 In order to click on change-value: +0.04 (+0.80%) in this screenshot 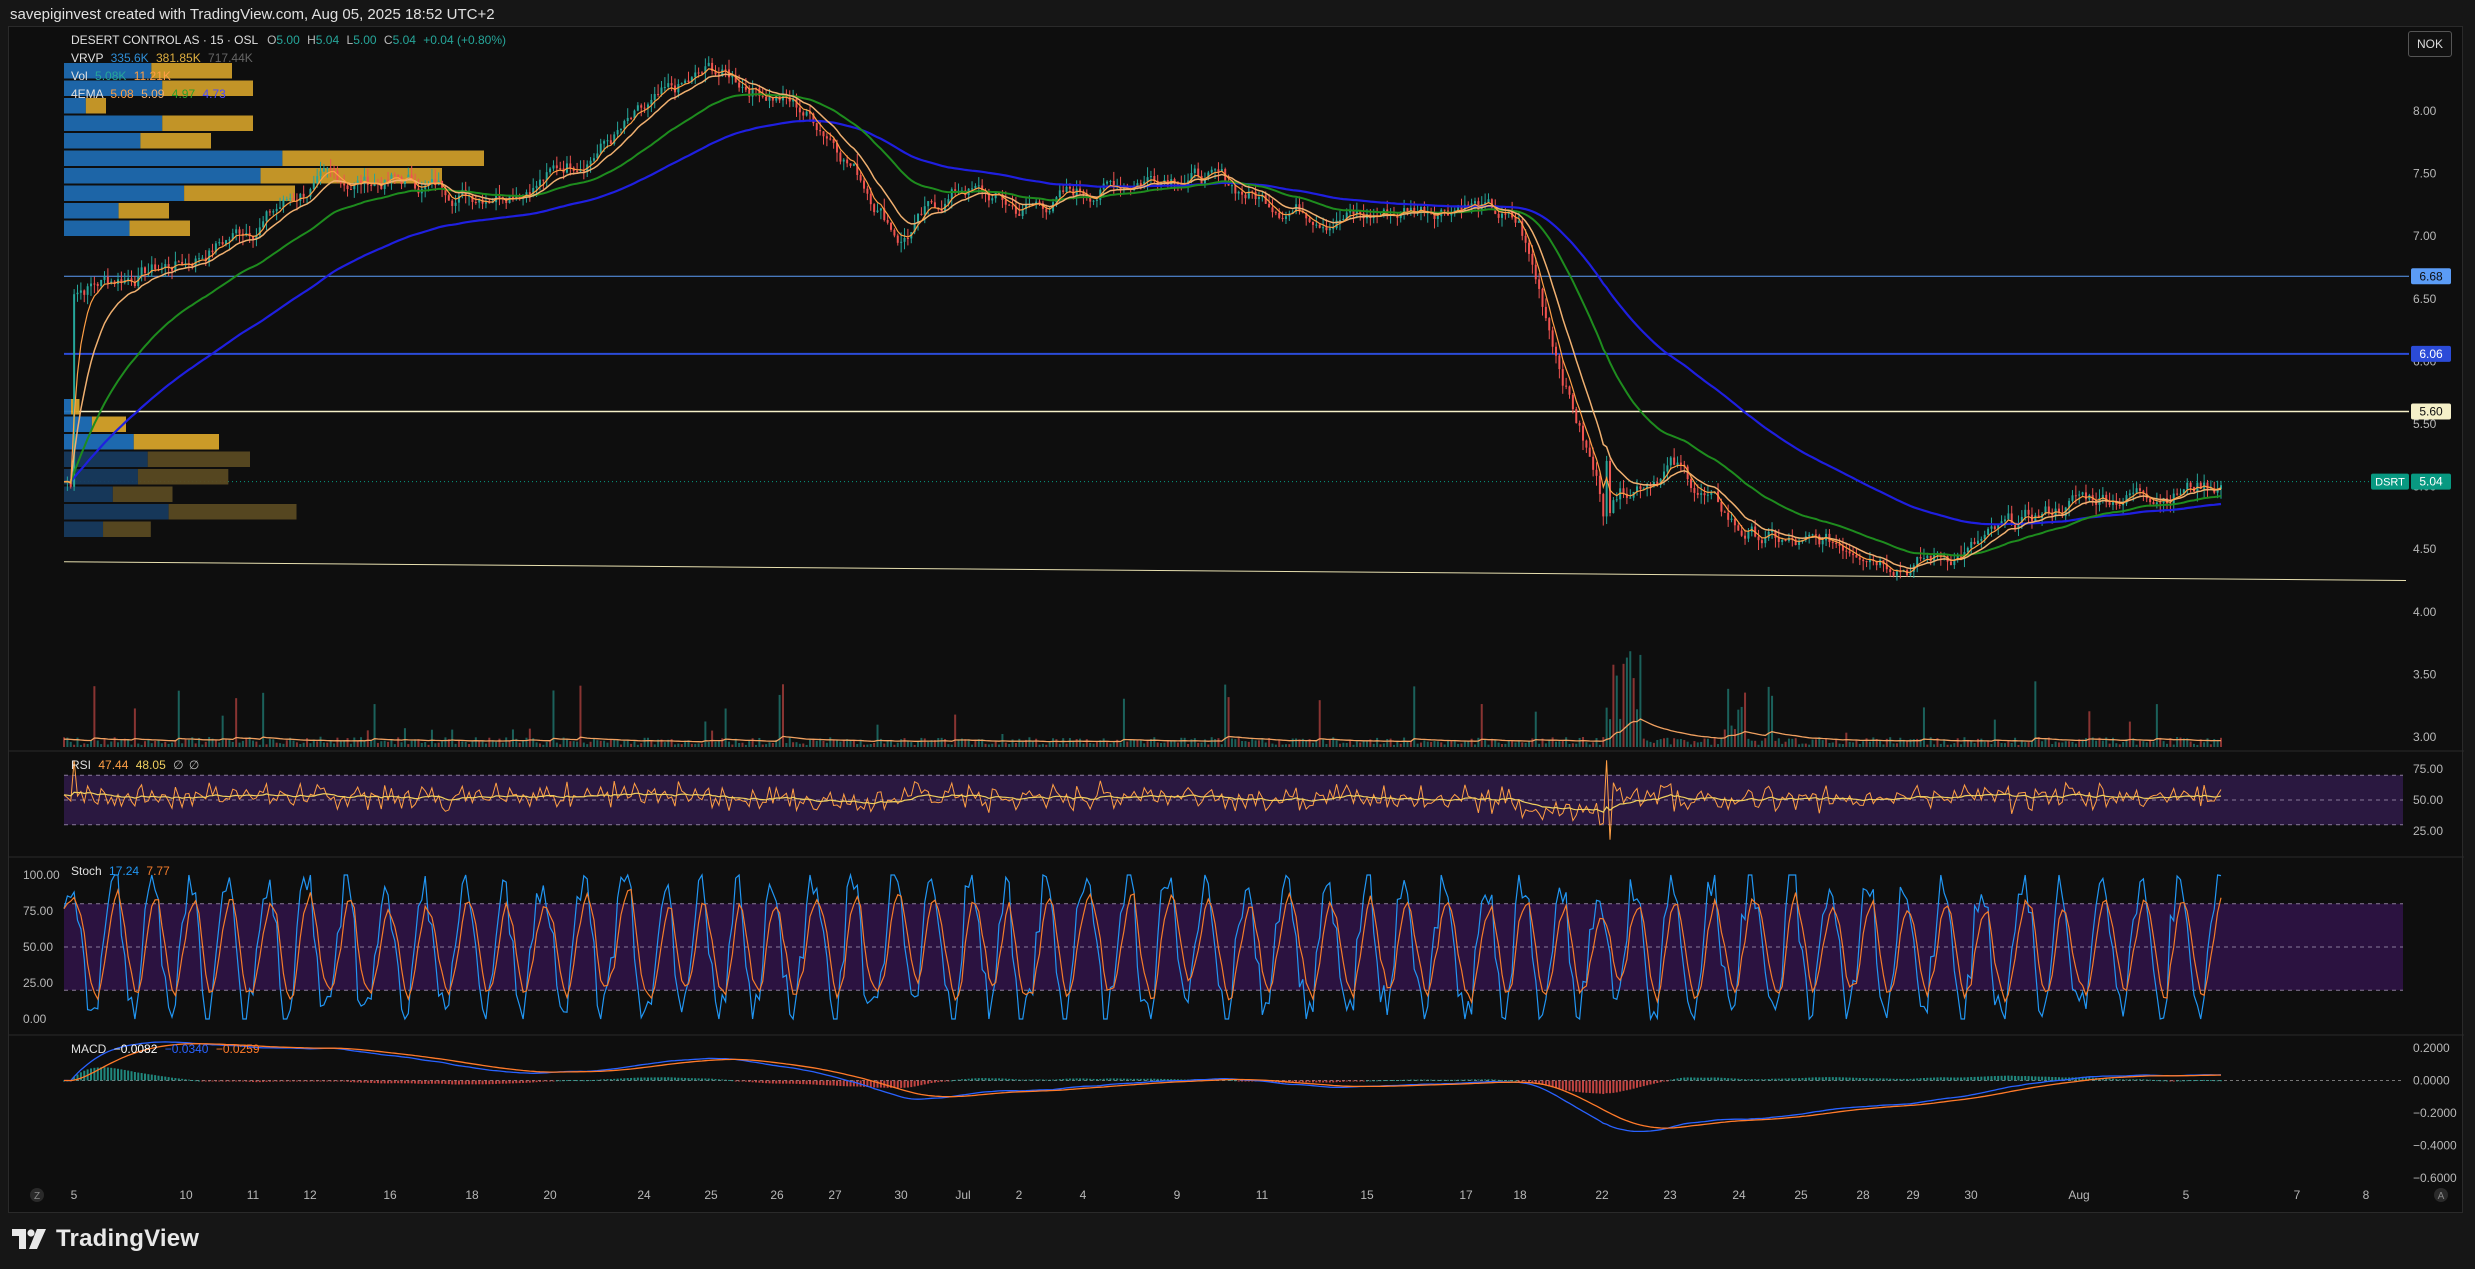, I will do `click(464, 40)`.